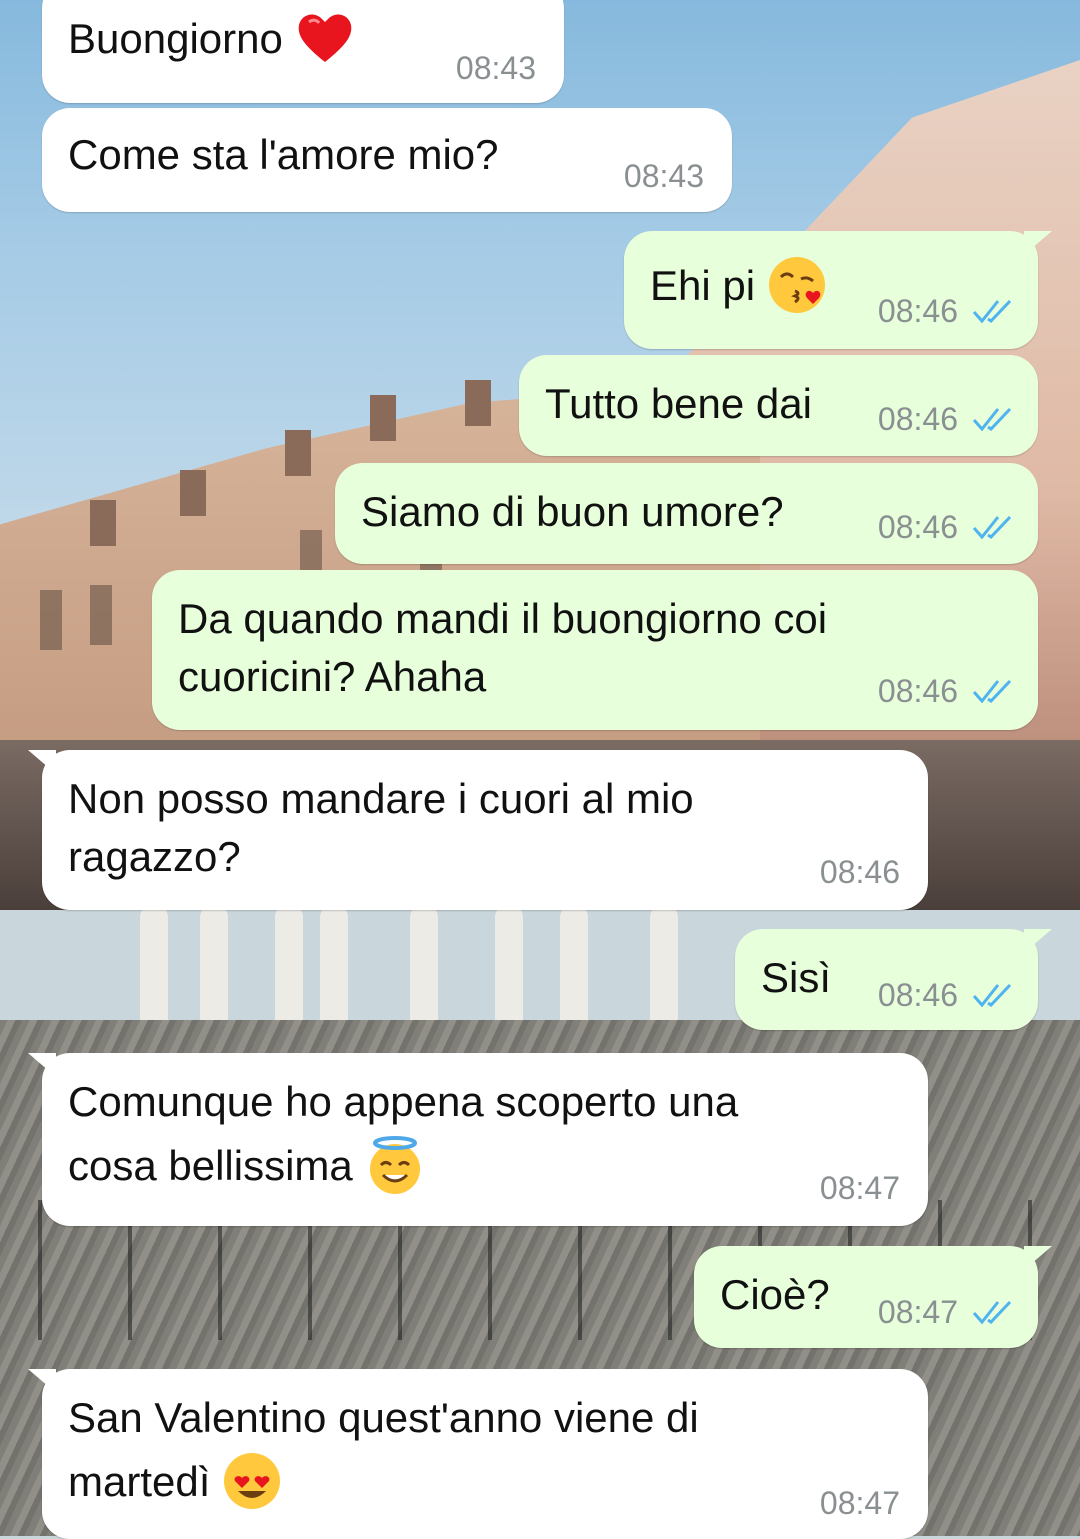 Image resolution: width=1080 pixels, height=1539 pixels. I want to click on outgoing-message: Tutto bene dai 08:46, so click(778, 405).